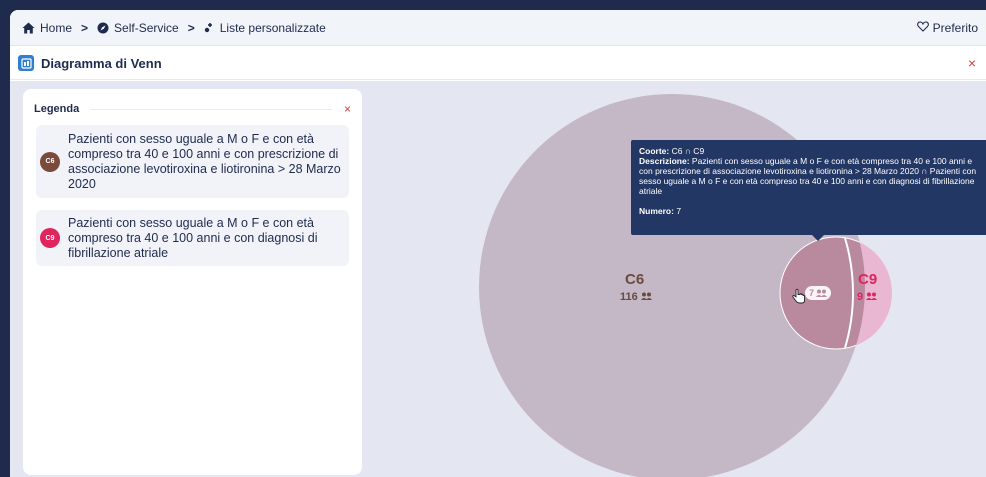  I want to click on c9-label: C9, so click(867, 279).